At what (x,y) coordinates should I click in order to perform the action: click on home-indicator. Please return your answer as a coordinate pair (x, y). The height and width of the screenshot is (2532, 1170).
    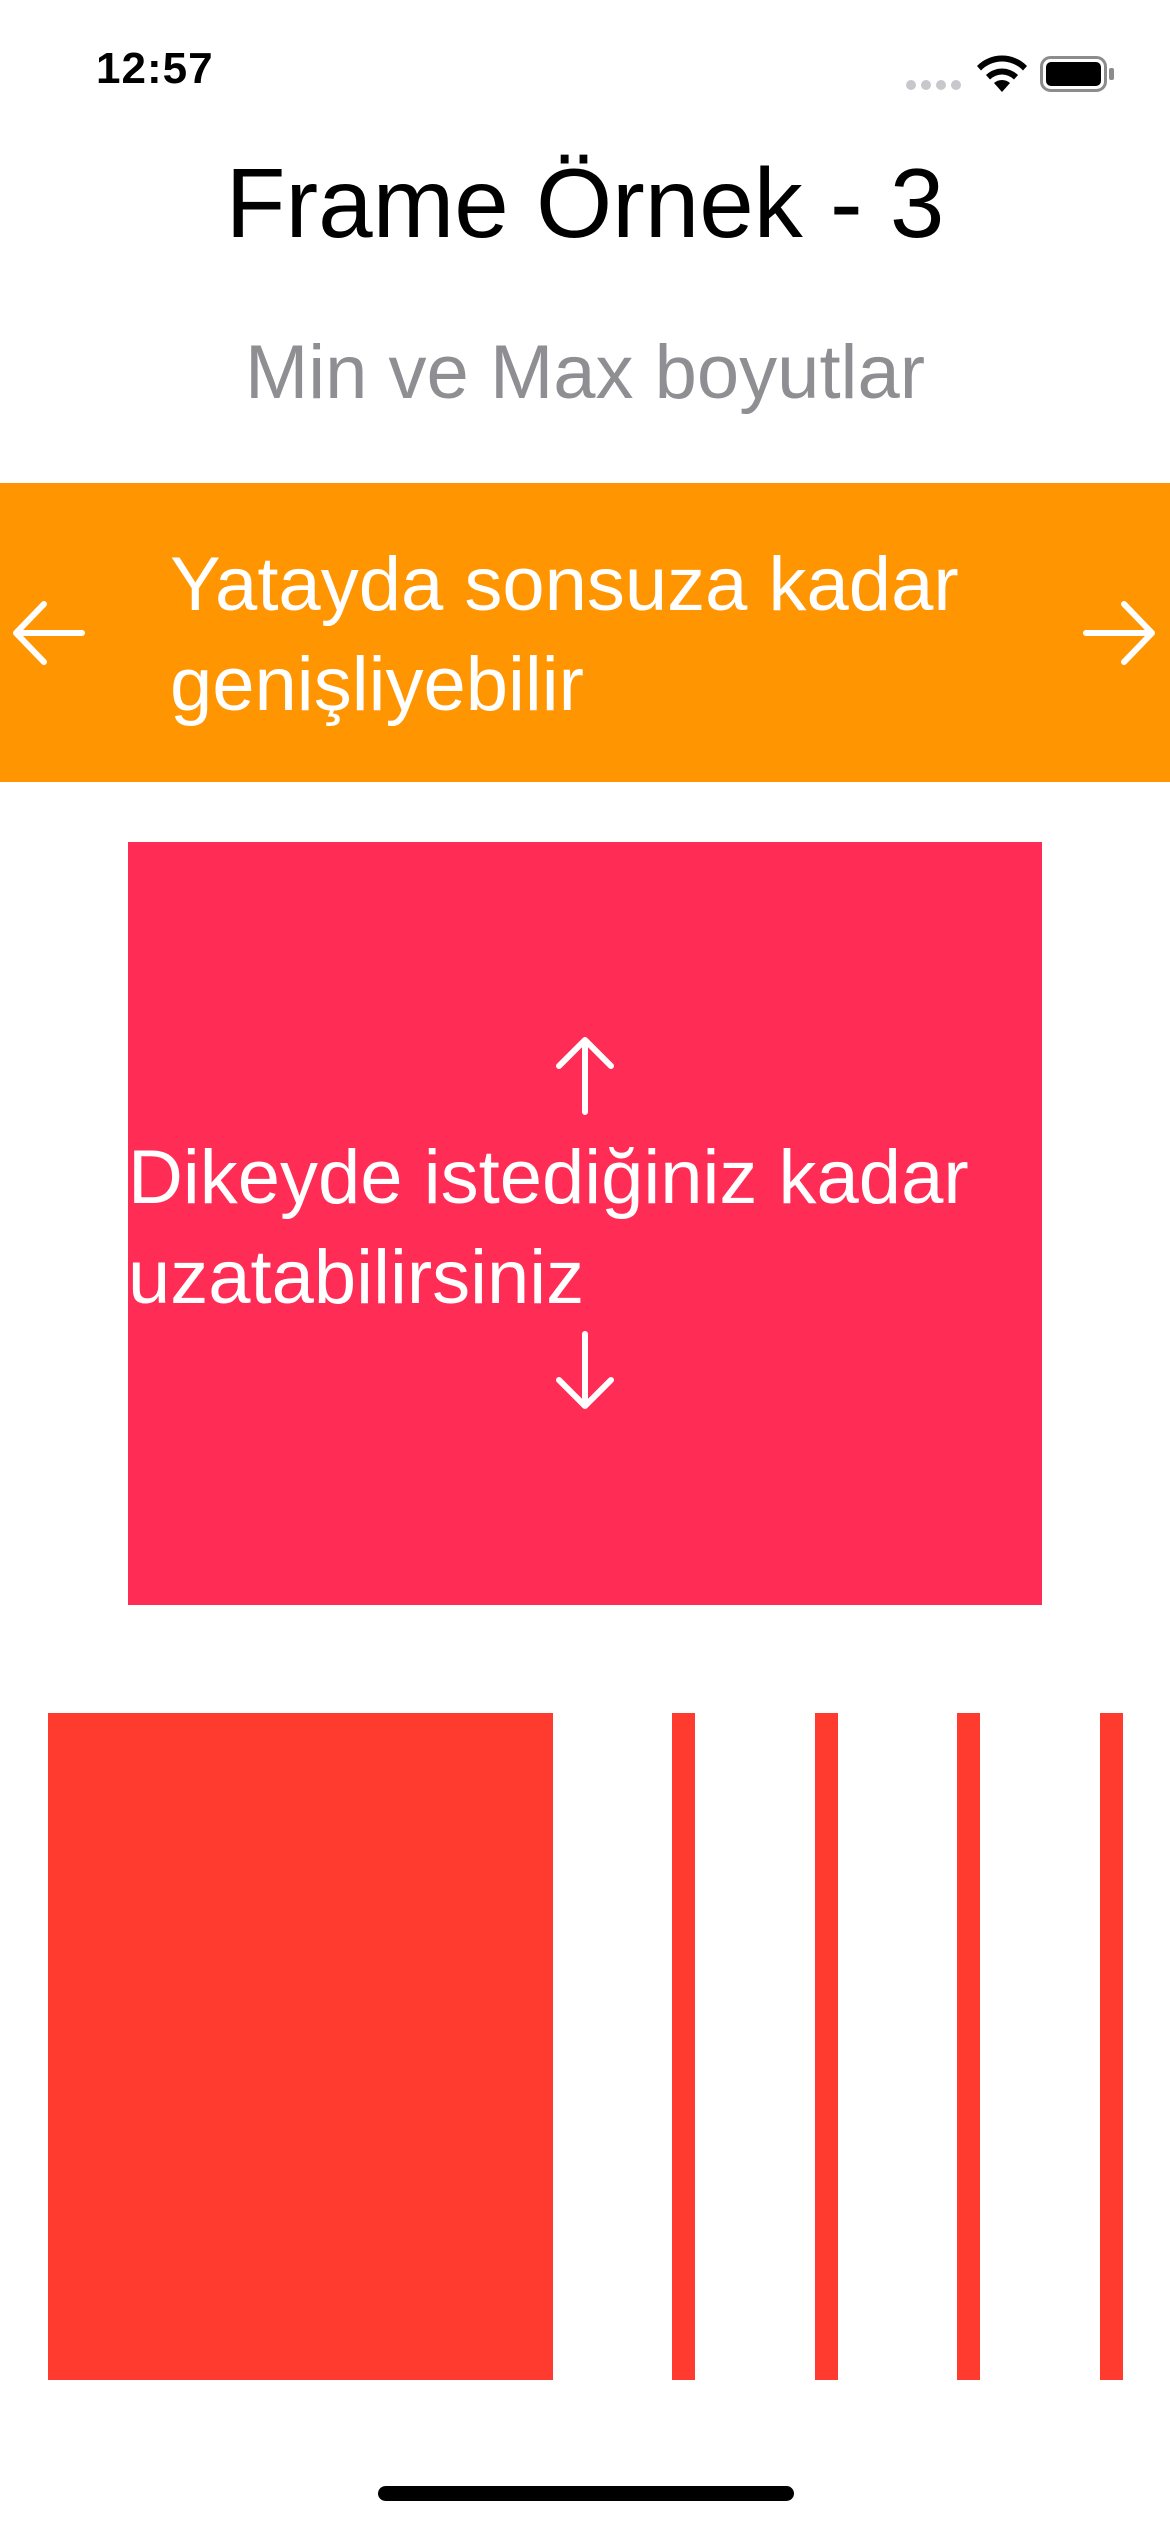
    Looking at the image, I should click on (586, 2493).